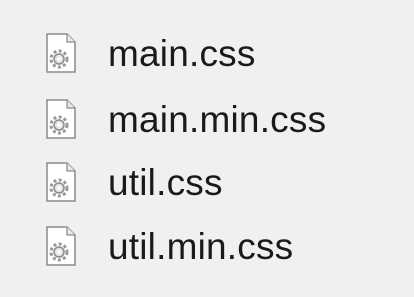 The height and width of the screenshot is (297, 414). I want to click on file-name: util.css, so click(165, 182).